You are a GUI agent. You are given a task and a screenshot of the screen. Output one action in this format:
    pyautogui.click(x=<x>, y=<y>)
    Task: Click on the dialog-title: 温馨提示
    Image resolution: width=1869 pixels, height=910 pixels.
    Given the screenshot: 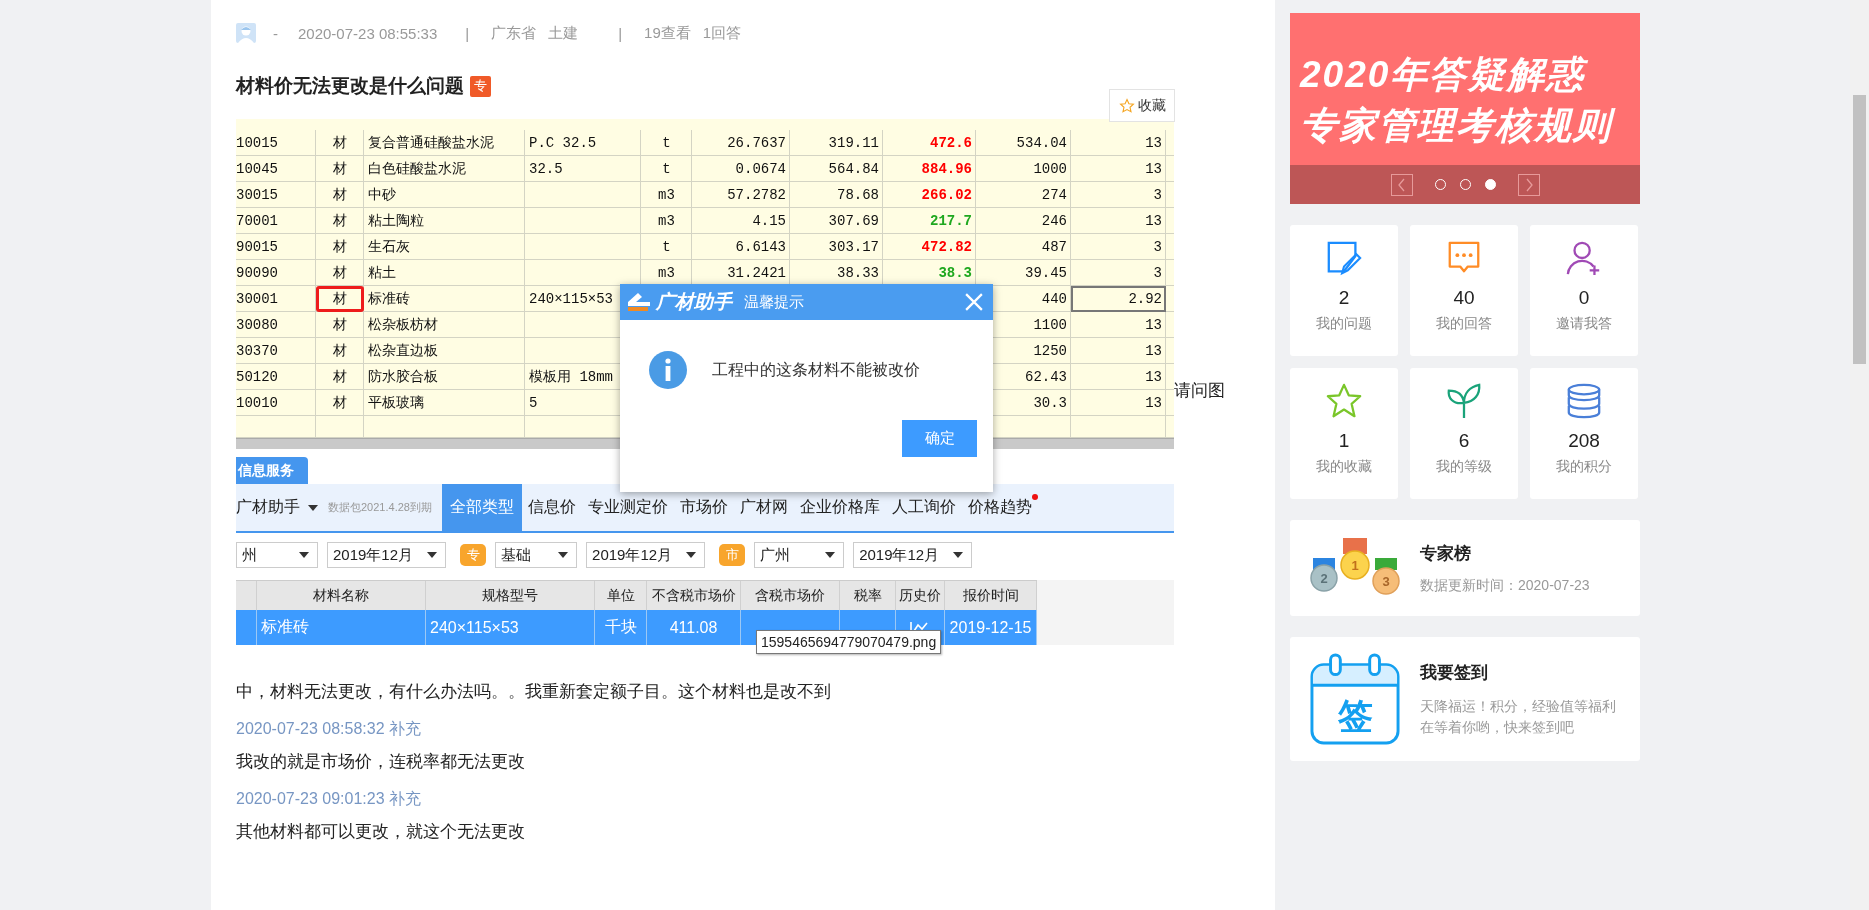 What is the action you would take?
    pyautogui.click(x=774, y=302)
    